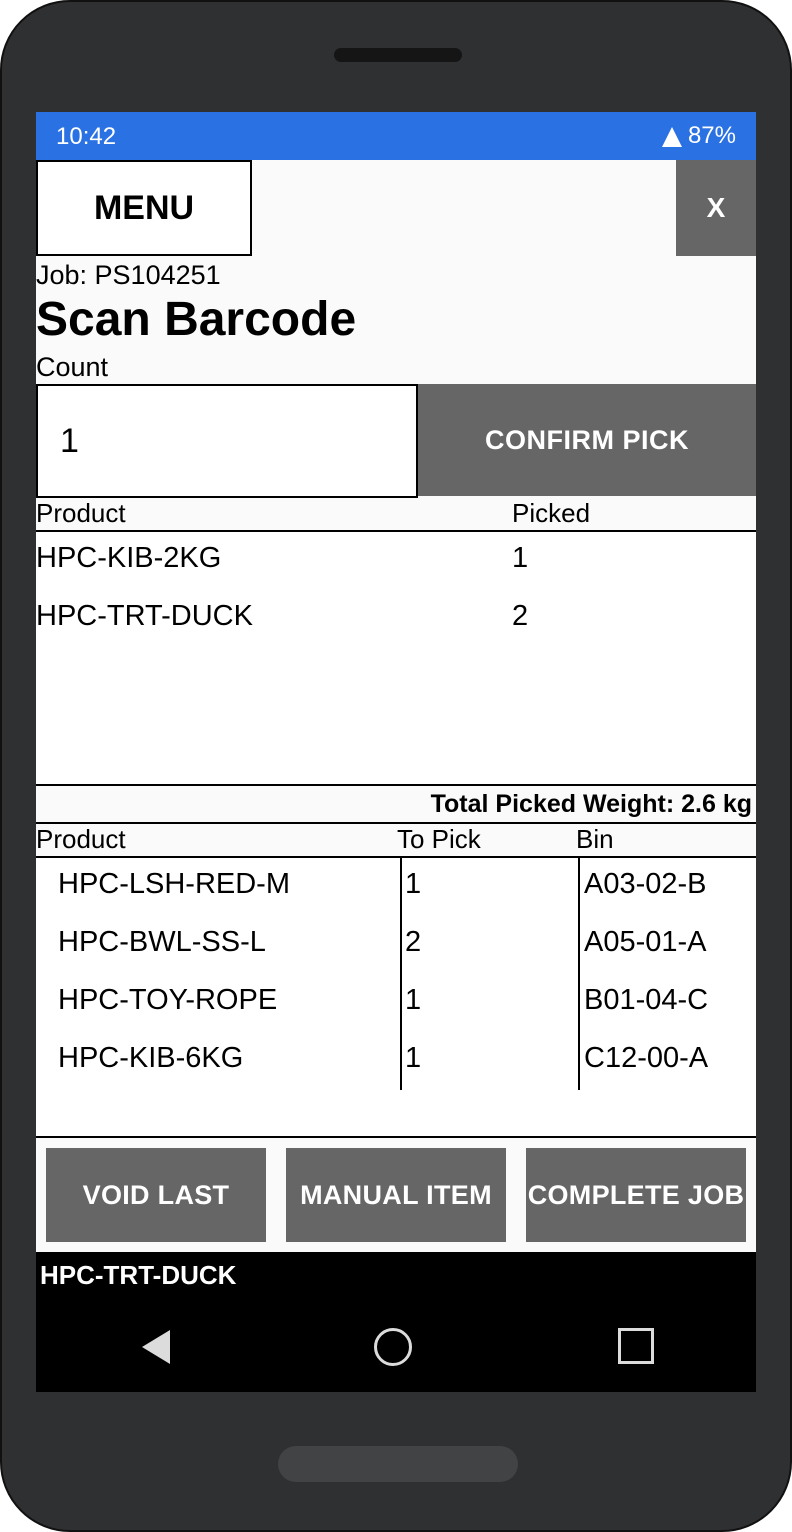  What do you see at coordinates (716, 208) in the screenshot?
I see `close-button: X` at bounding box center [716, 208].